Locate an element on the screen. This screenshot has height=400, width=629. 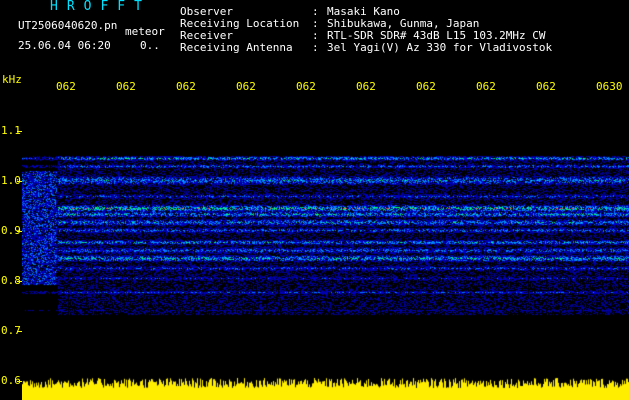
observer-label: Observer is located at coordinates (206, 11).